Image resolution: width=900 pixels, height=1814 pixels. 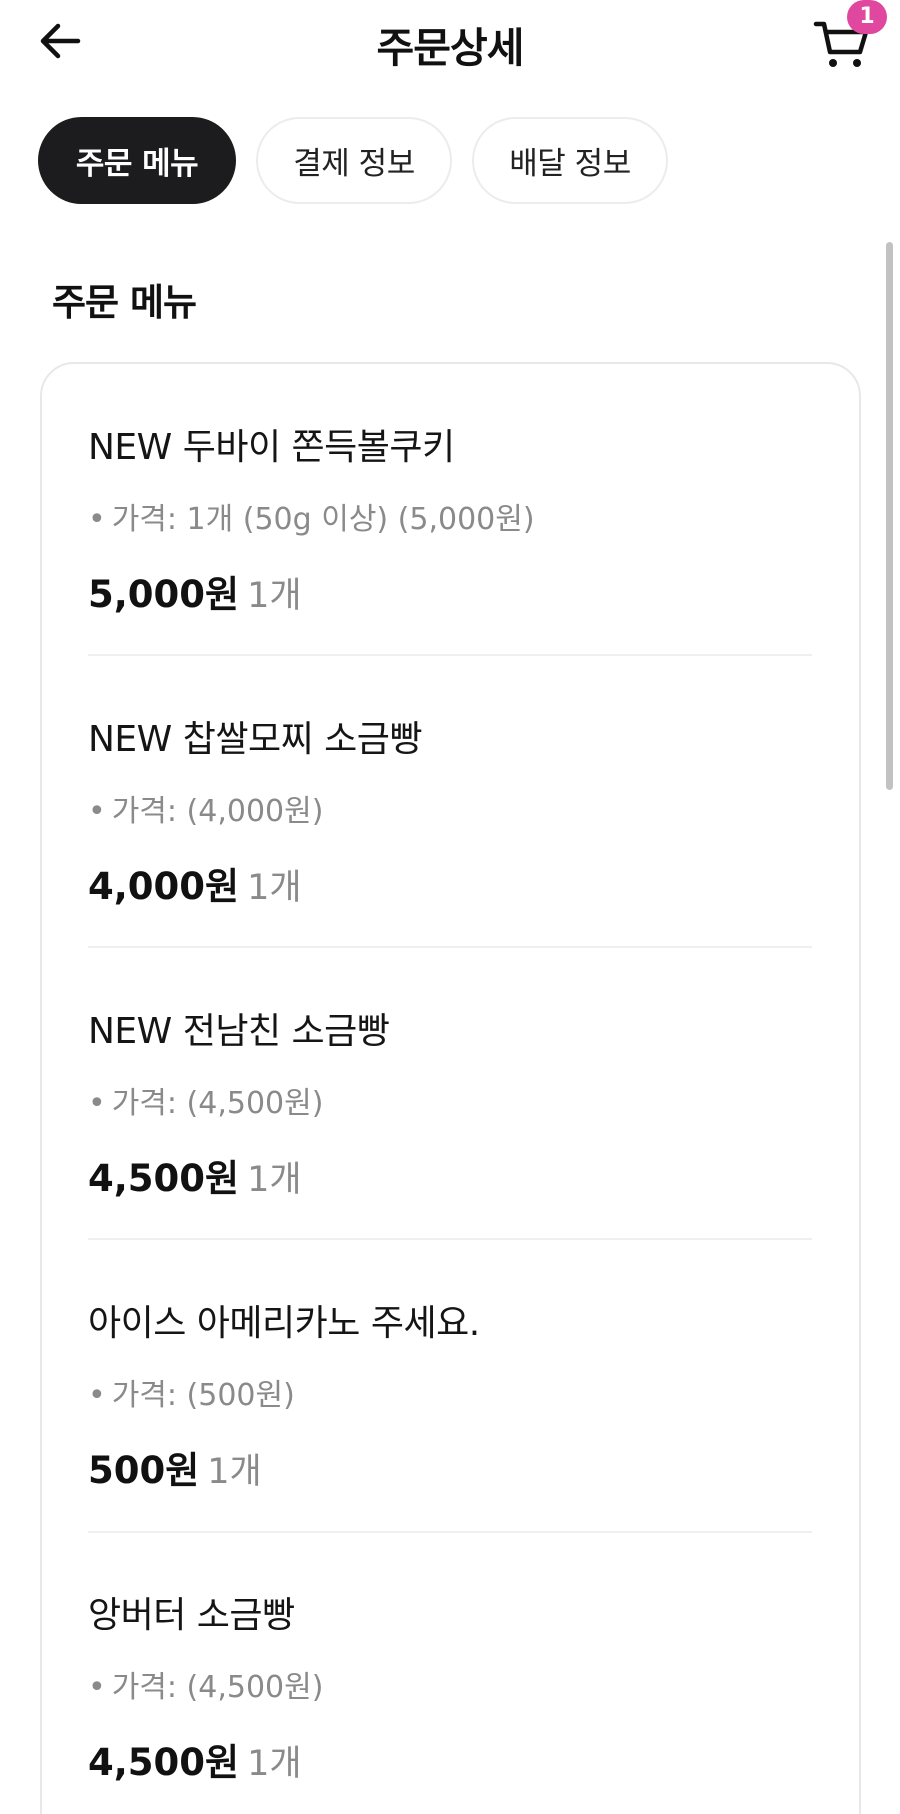 I want to click on tab-delivery-info: 배달 정보, so click(x=570, y=160).